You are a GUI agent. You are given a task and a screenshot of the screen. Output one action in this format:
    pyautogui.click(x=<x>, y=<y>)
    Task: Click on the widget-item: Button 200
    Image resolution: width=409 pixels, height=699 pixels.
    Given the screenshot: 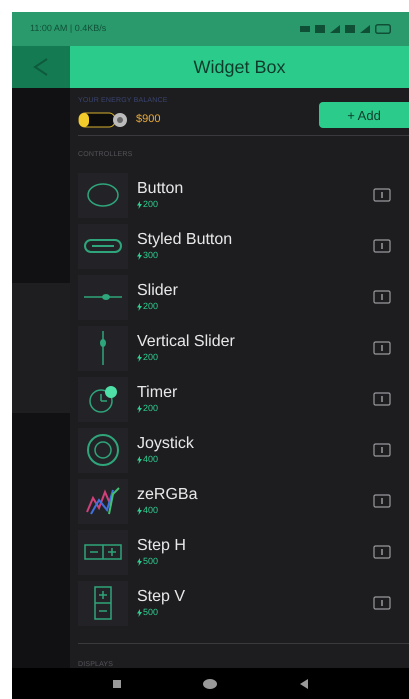 What is the action you would take?
    pyautogui.click(x=243, y=195)
    